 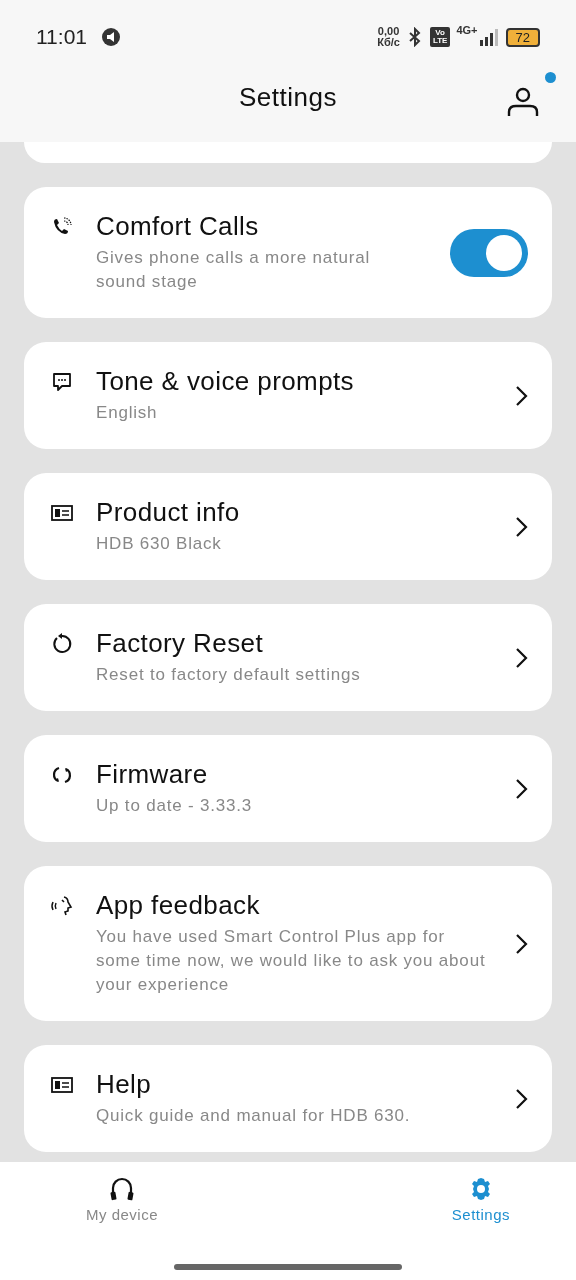 I want to click on headphones-icon, so click(x=122, y=1189).